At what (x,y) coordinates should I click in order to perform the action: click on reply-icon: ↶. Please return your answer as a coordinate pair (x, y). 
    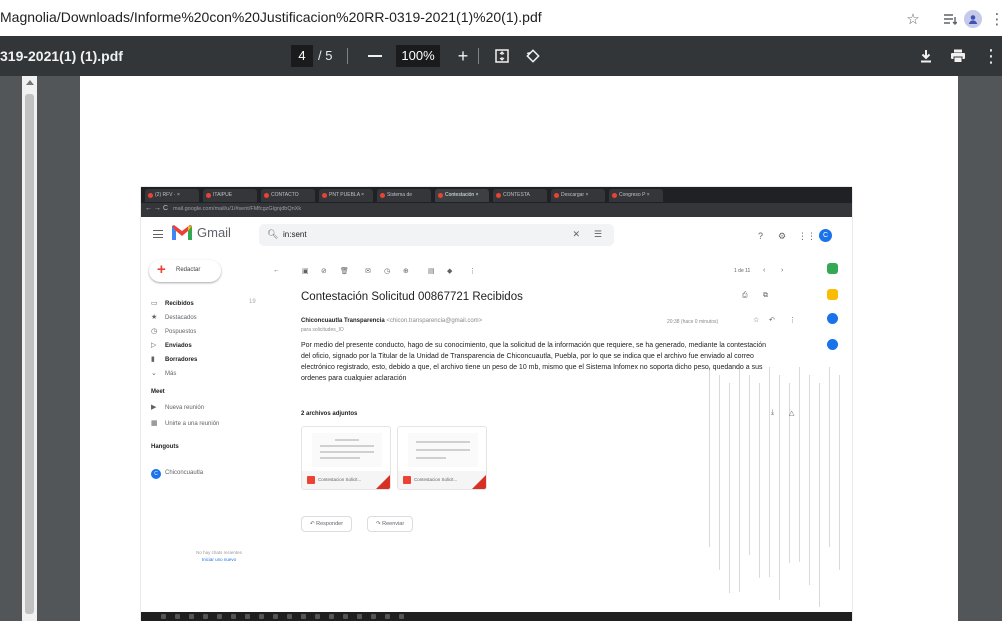
    Looking at the image, I should click on (772, 320).